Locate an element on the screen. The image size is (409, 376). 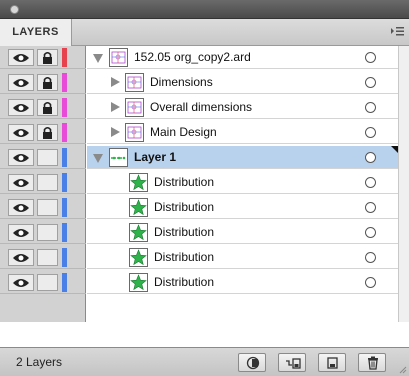
sublayer-row: Main Design is located at coordinates (204, 132).